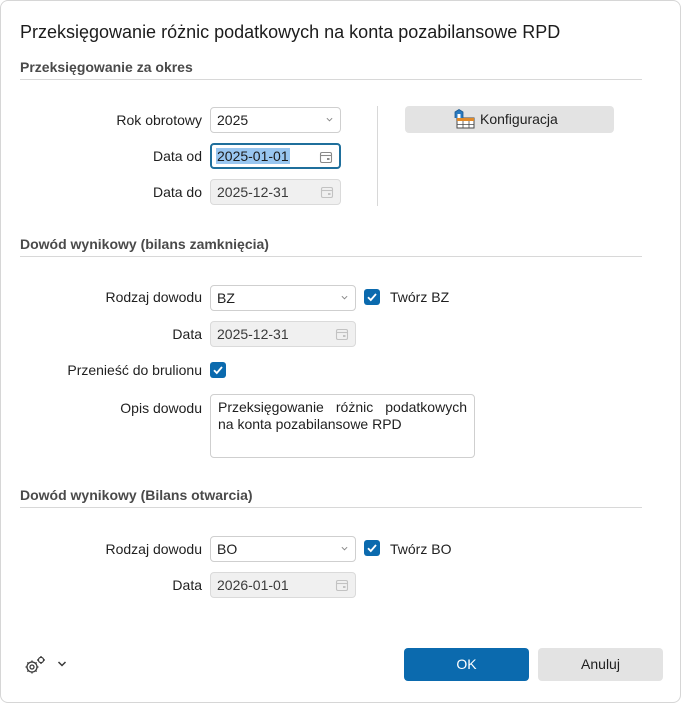  I want to click on tworz-bo-checkbox, so click(372, 548).